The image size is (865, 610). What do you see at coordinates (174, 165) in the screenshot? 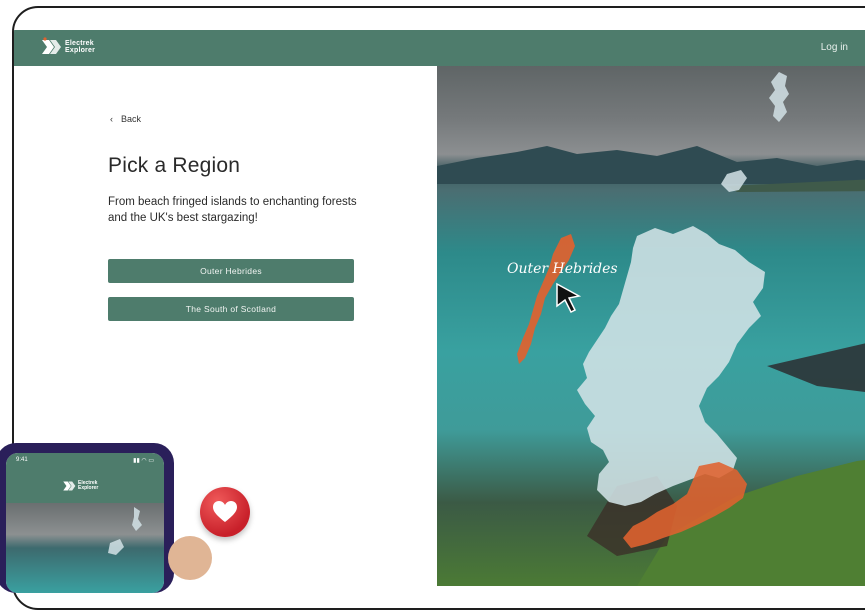
I see `page-title: Pick a Region` at bounding box center [174, 165].